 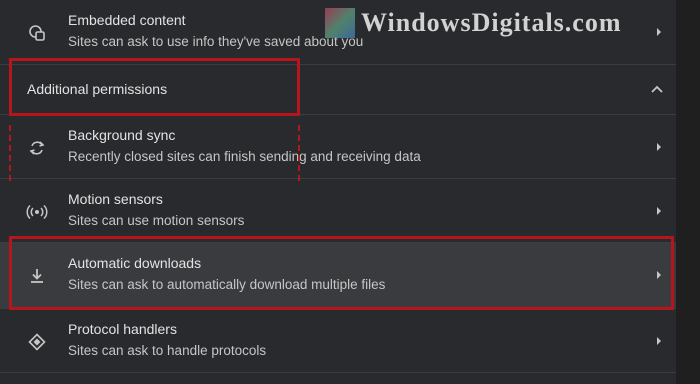 What do you see at coordinates (167, 350) in the screenshot?
I see `protocol-handlers-desc: Sites can ask to handle protocols` at bounding box center [167, 350].